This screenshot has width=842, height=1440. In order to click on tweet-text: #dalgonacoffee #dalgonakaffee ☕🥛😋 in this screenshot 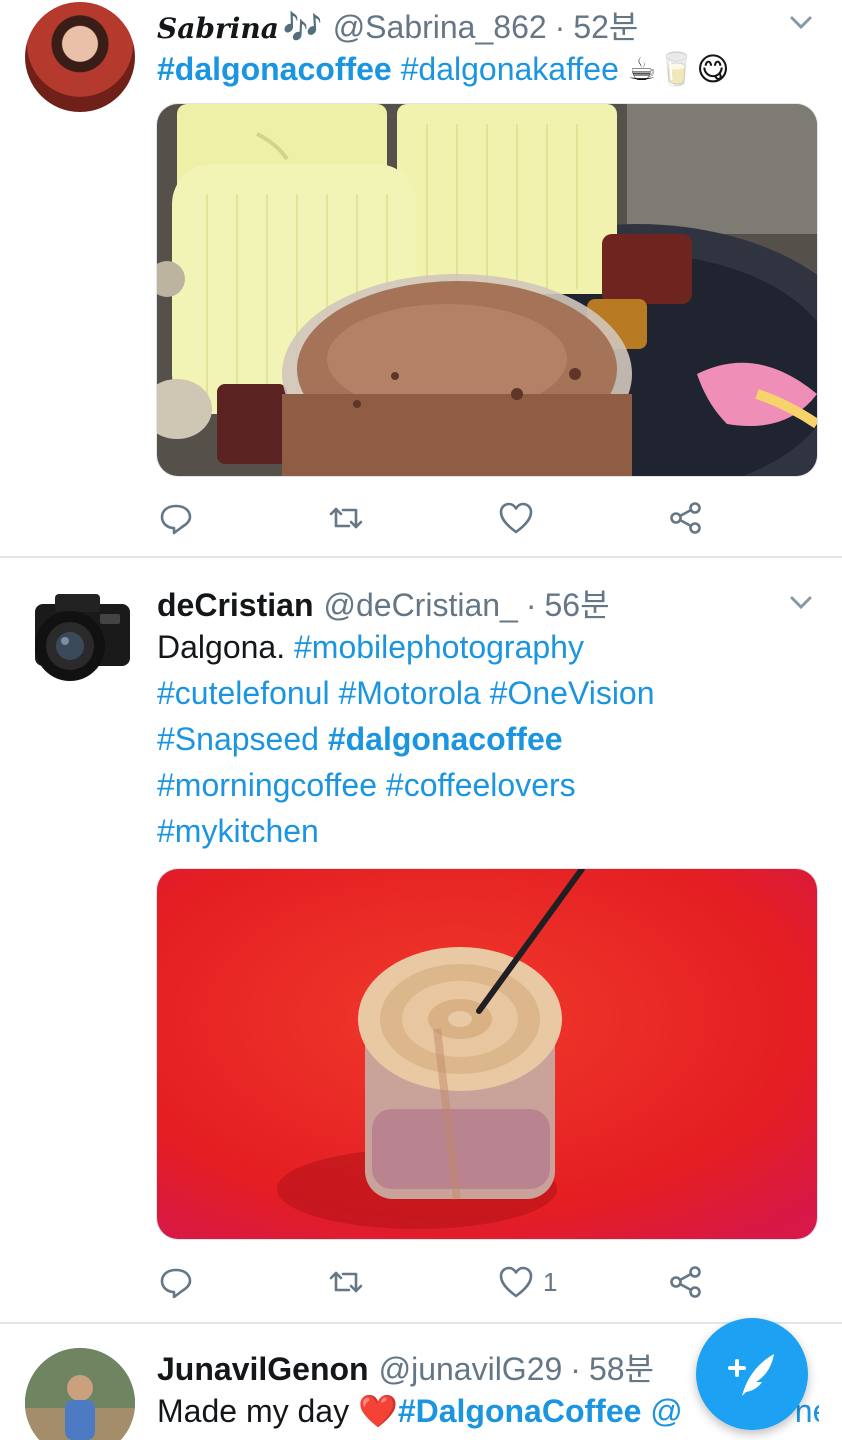, I will do `click(487, 69)`.